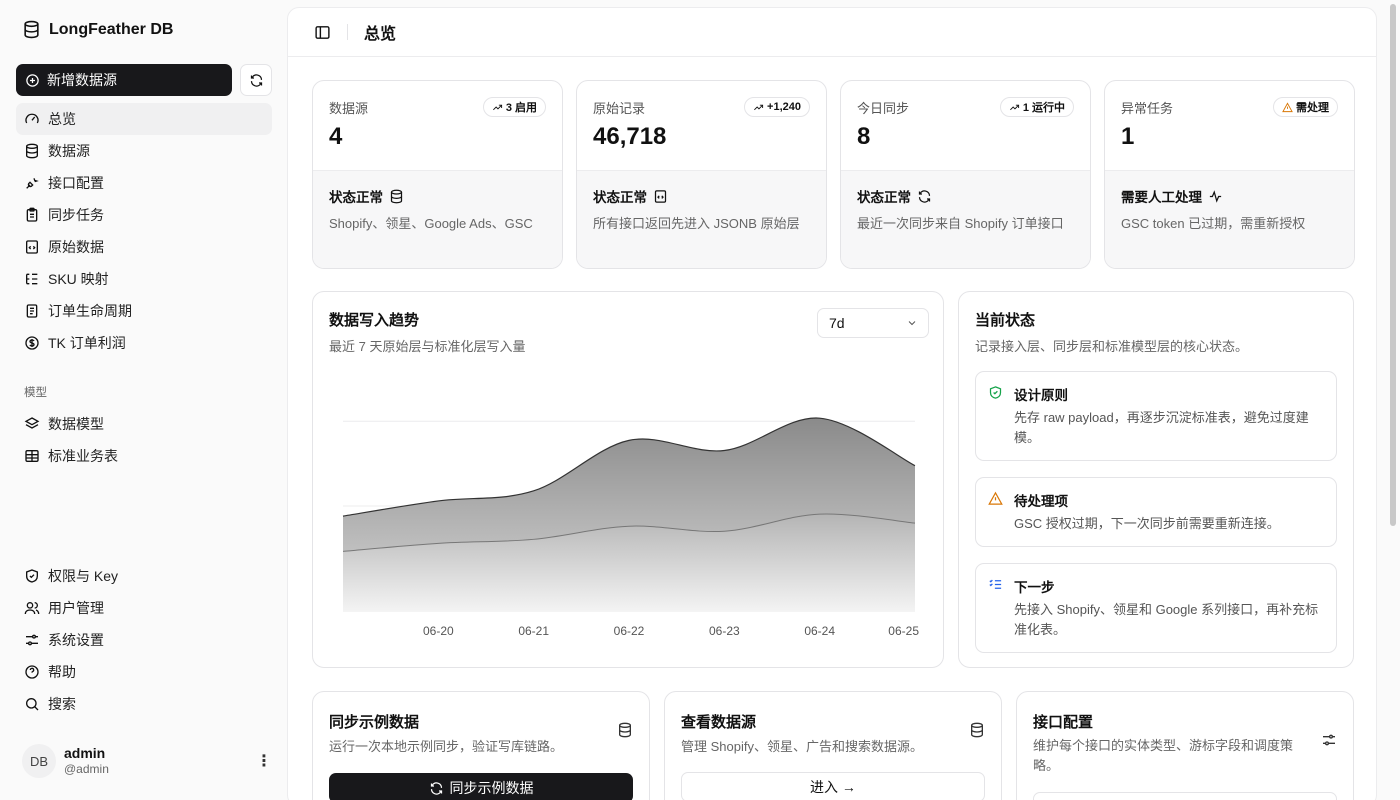 This screenshot has height=800, width=1400. Describe the element at coordinates (832, 32) in the screenshot. I see `topbar: 总览` at that location.